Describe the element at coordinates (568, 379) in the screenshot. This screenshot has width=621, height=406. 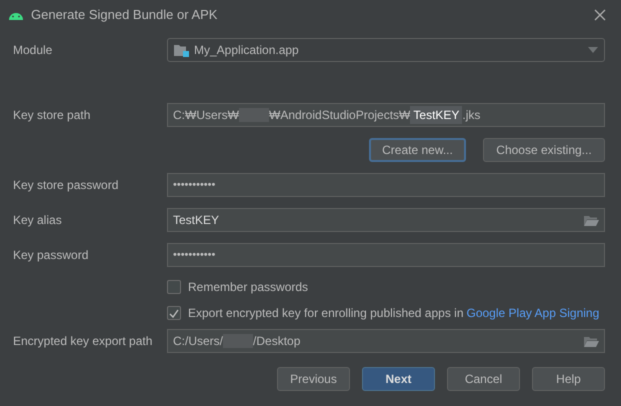
I see `dialog-button: Help` at that location.